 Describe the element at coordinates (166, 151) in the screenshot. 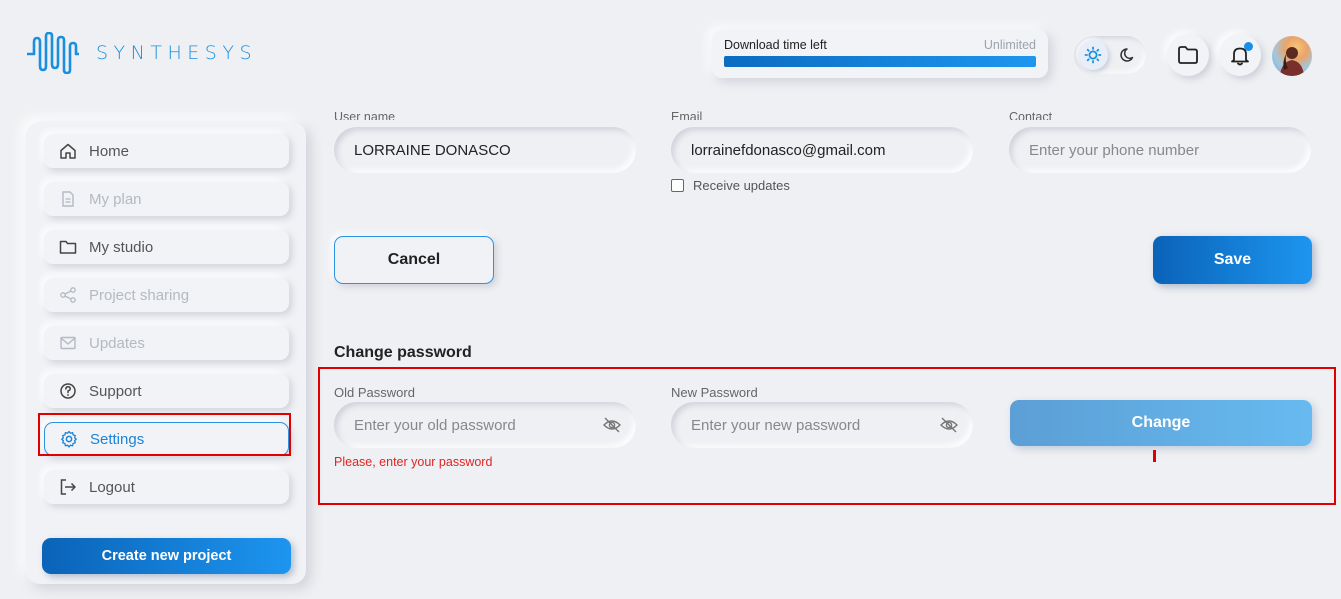

I see `sidebar-item-home: Home` at that location.